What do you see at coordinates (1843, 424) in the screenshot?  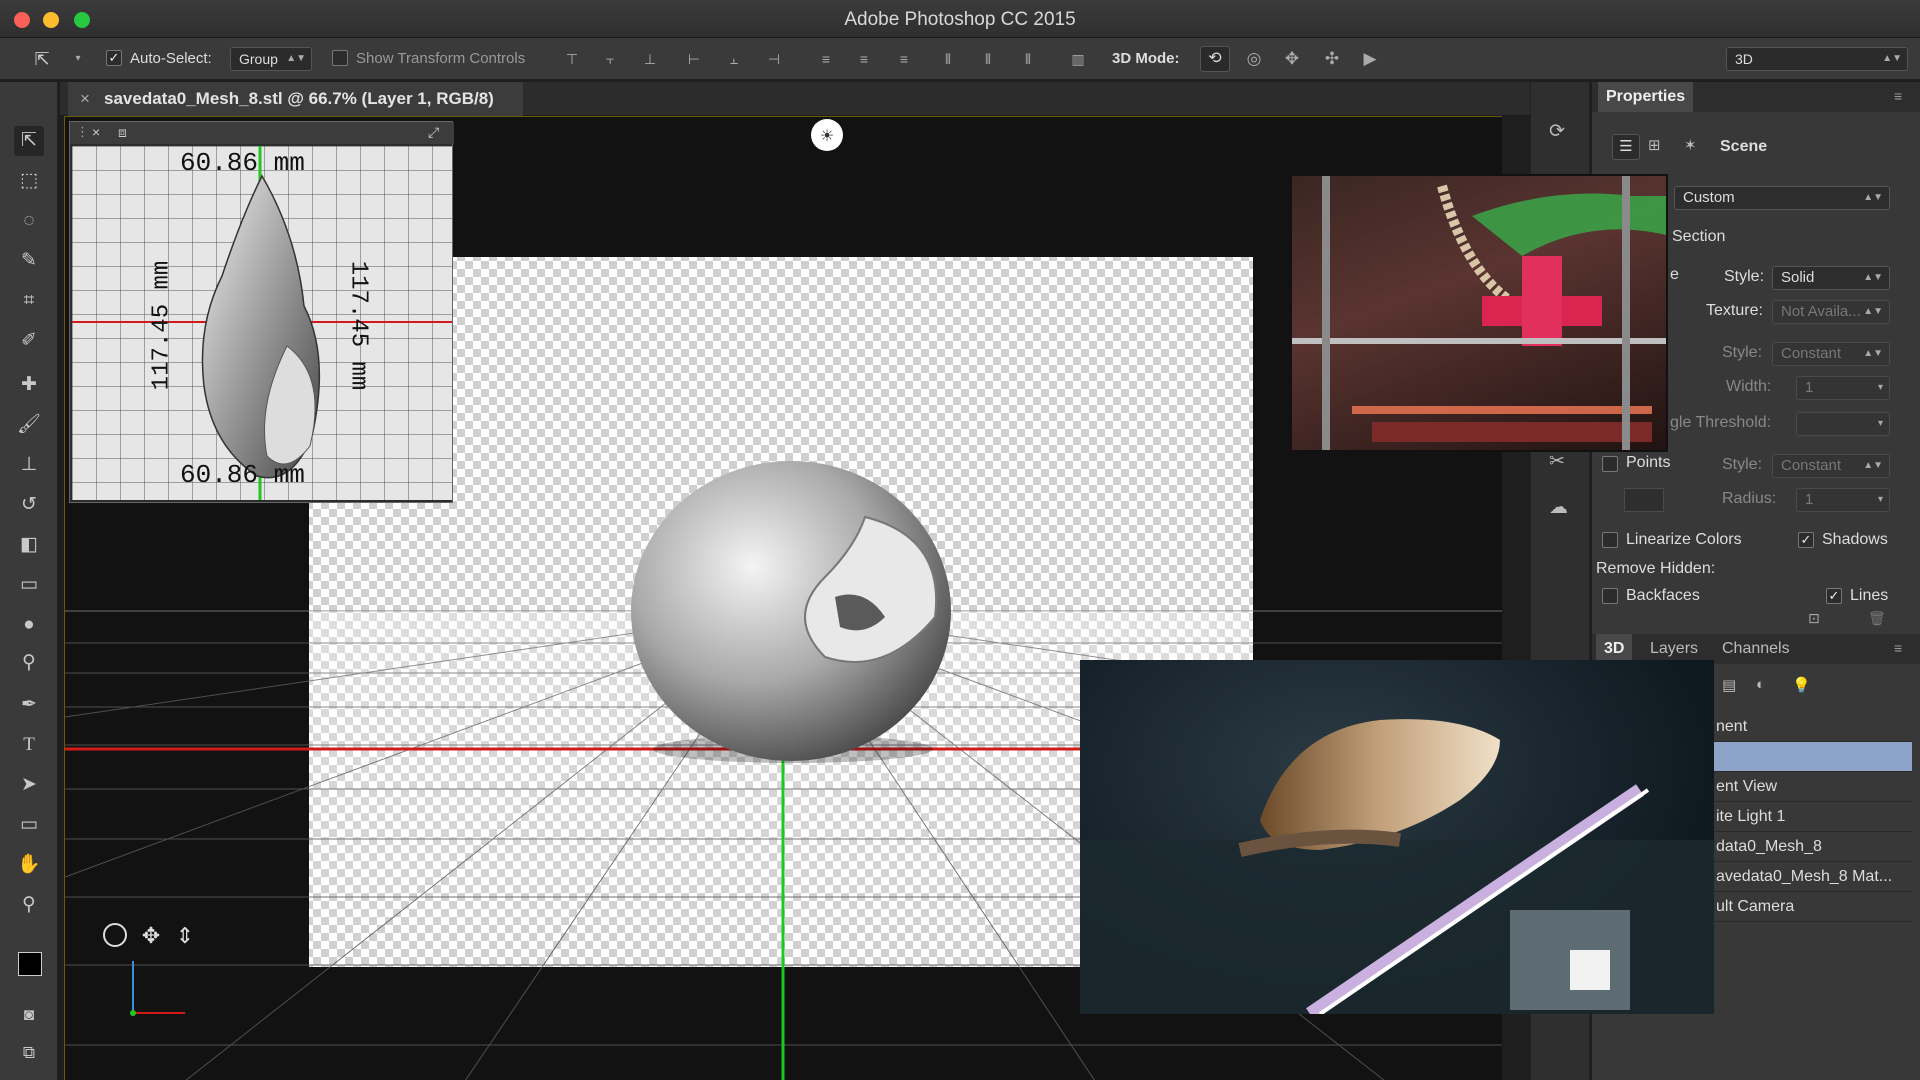 I see `angle-threshold-field: ▾` at bounding box center [1843, 424].